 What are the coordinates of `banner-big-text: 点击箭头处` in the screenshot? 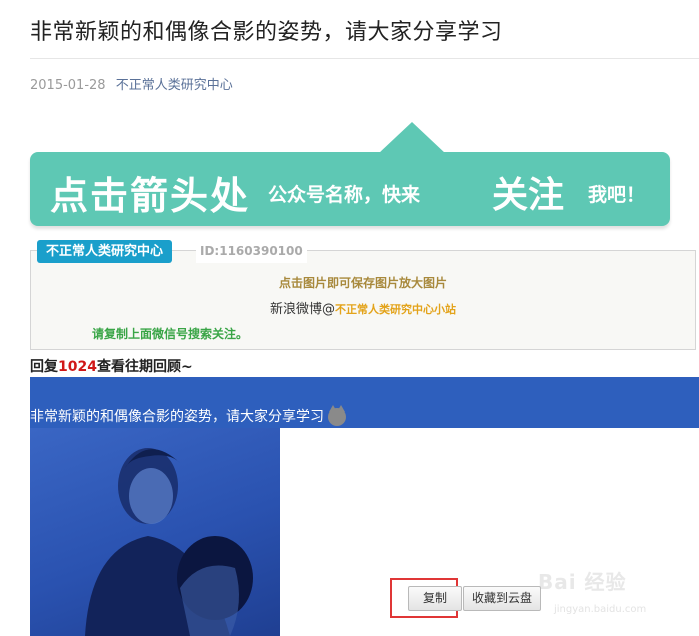 It's located at (150, 196).